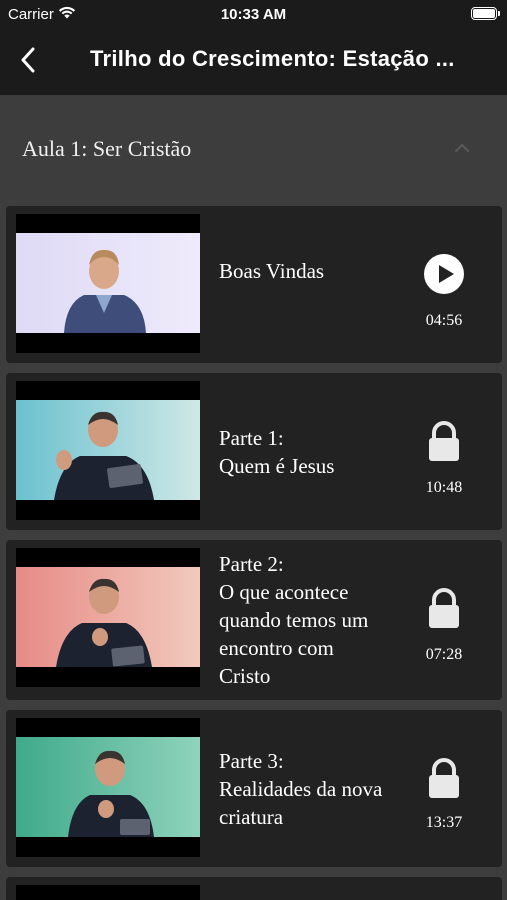 The width and height of the screenshot is (507, 900). Describe the element at coordinates (444, 822) in the screenshot. I see `lesson-duration: 13:37` at that location.